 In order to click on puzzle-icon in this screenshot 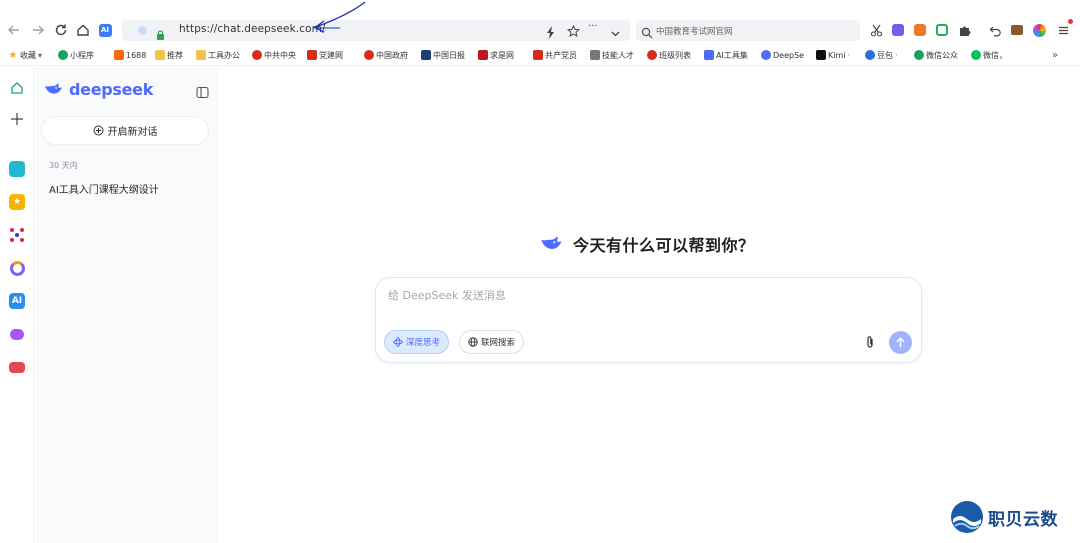, I will do `click(964, 30)`.